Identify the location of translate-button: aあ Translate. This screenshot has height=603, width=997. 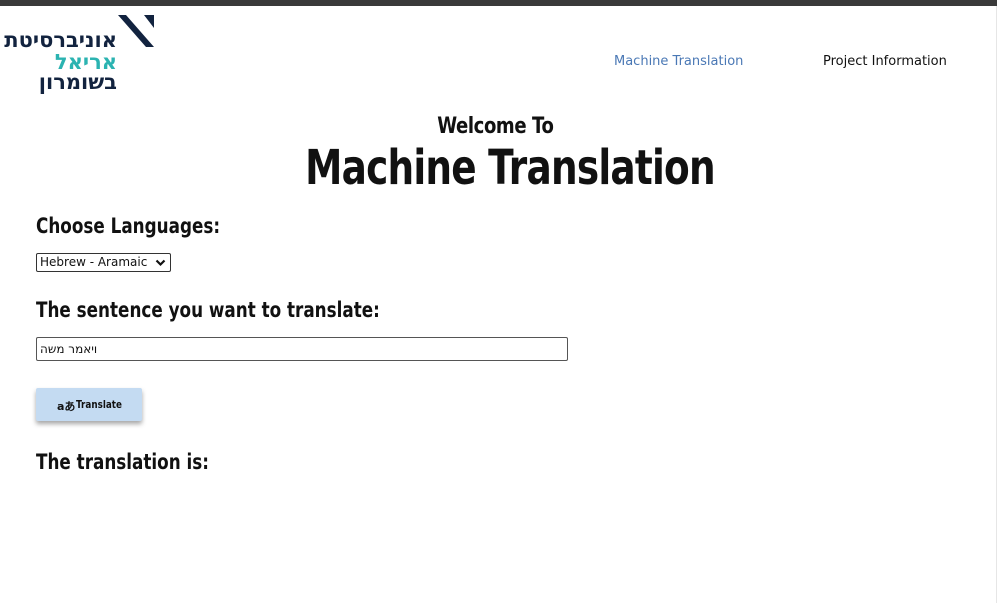
(89, 404).